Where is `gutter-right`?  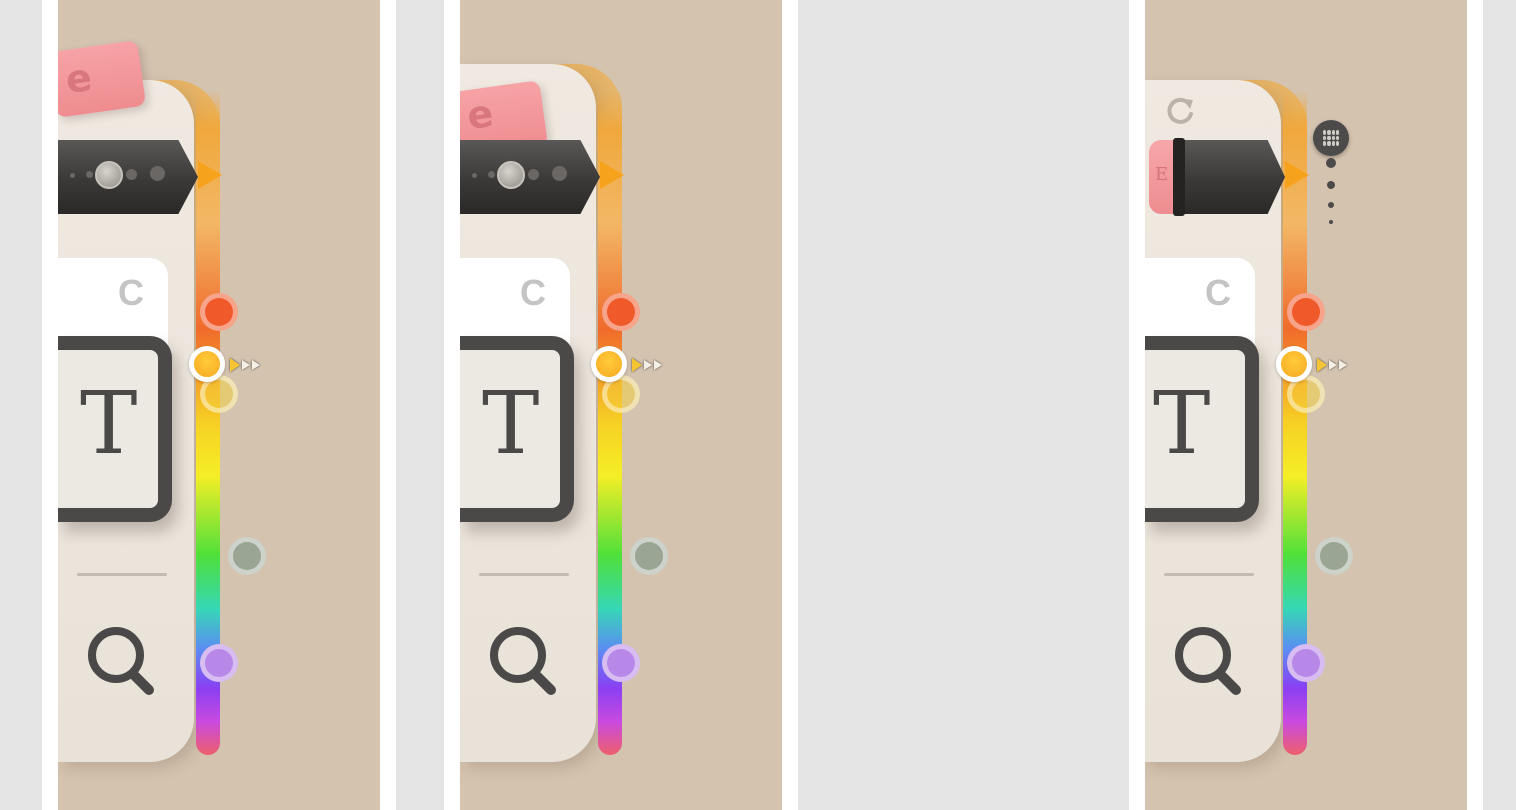 gutter-right is located at coordinates (1499, 405).